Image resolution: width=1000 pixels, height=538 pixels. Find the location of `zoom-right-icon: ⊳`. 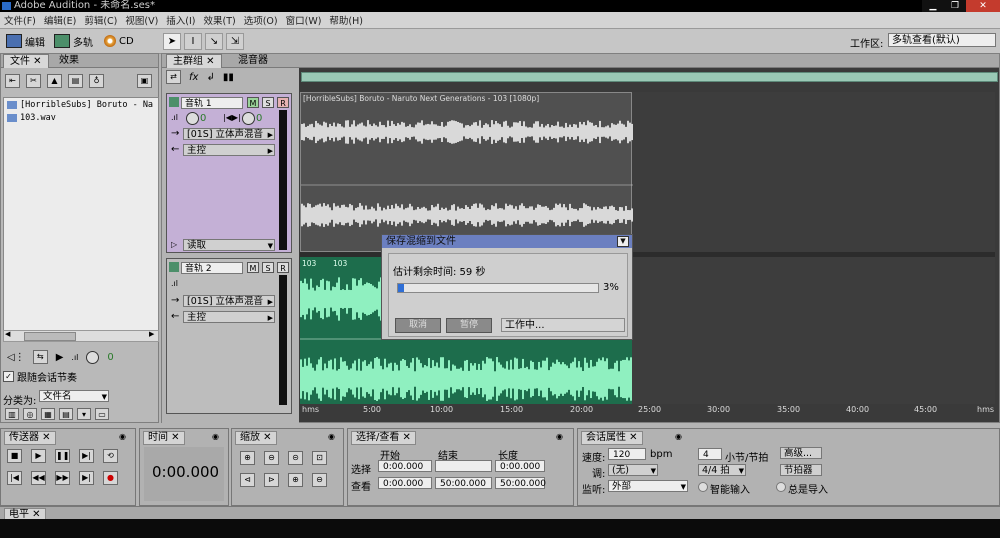

zoom-right-icon: ⊳ is located at coordinates (271, 480).